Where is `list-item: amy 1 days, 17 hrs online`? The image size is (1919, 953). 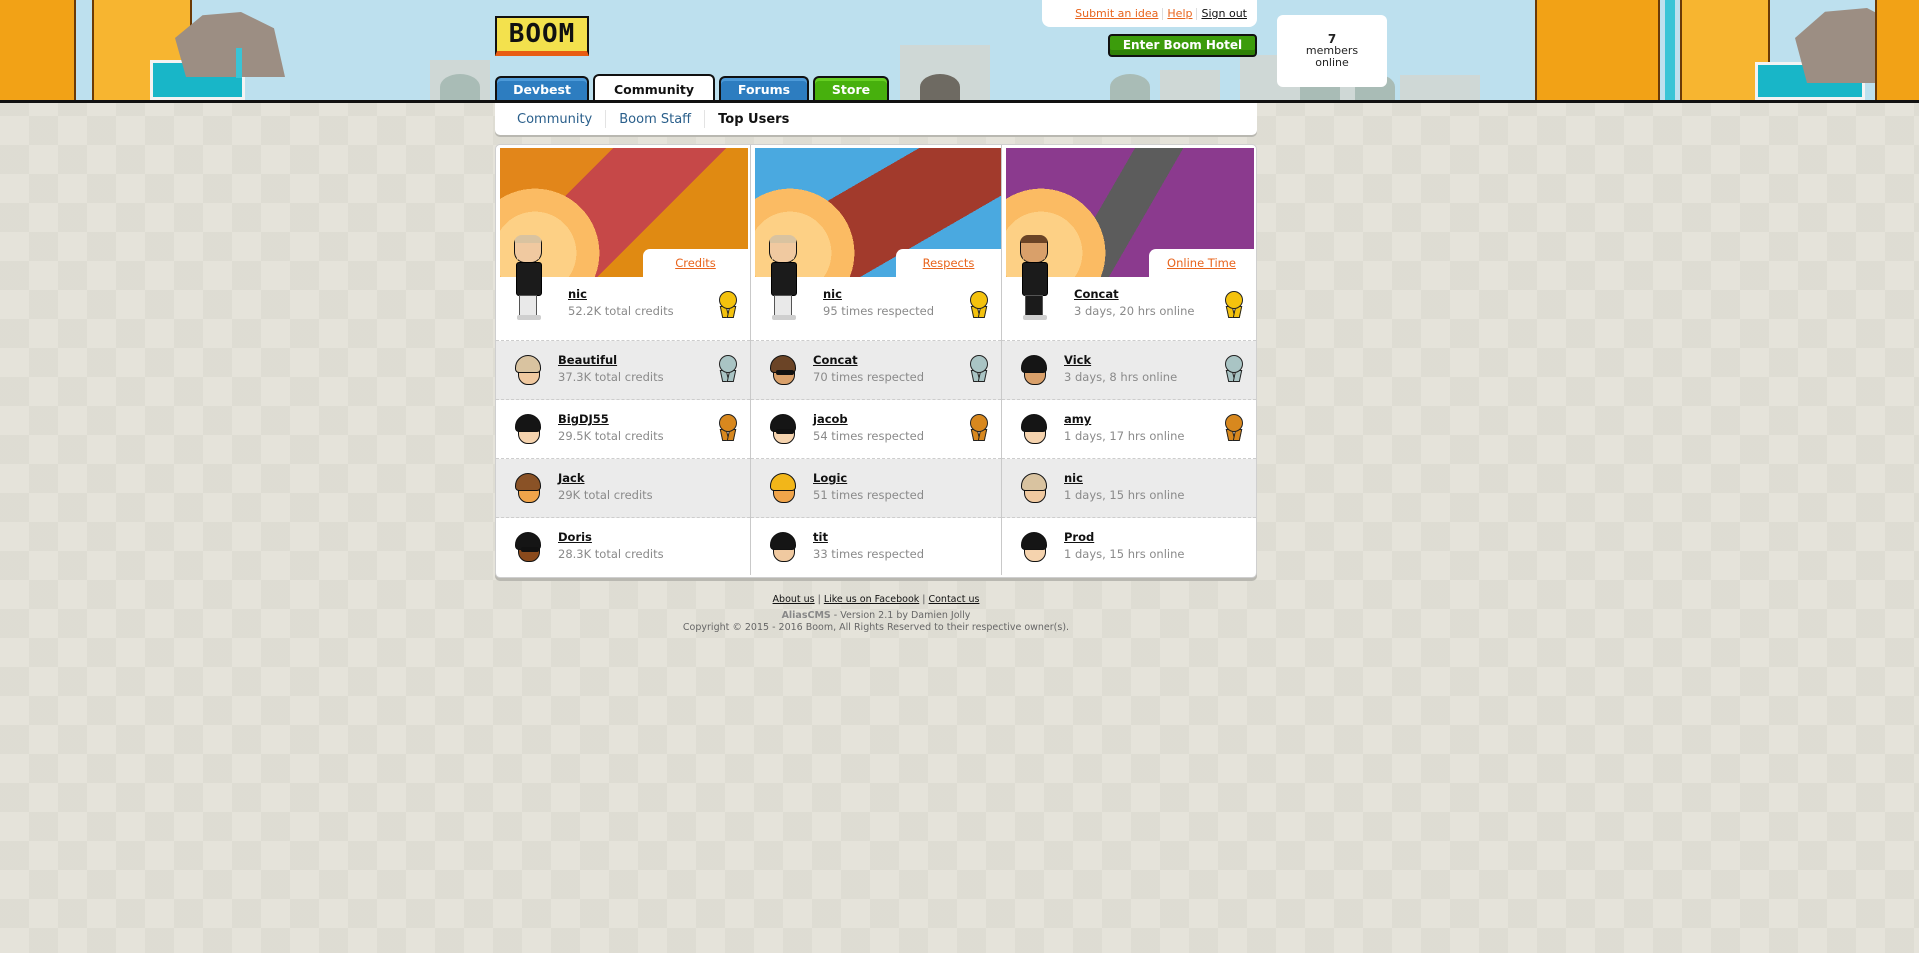 list-item: amy 1 days, 17 hrs online is located at coordinates (1129, 429).